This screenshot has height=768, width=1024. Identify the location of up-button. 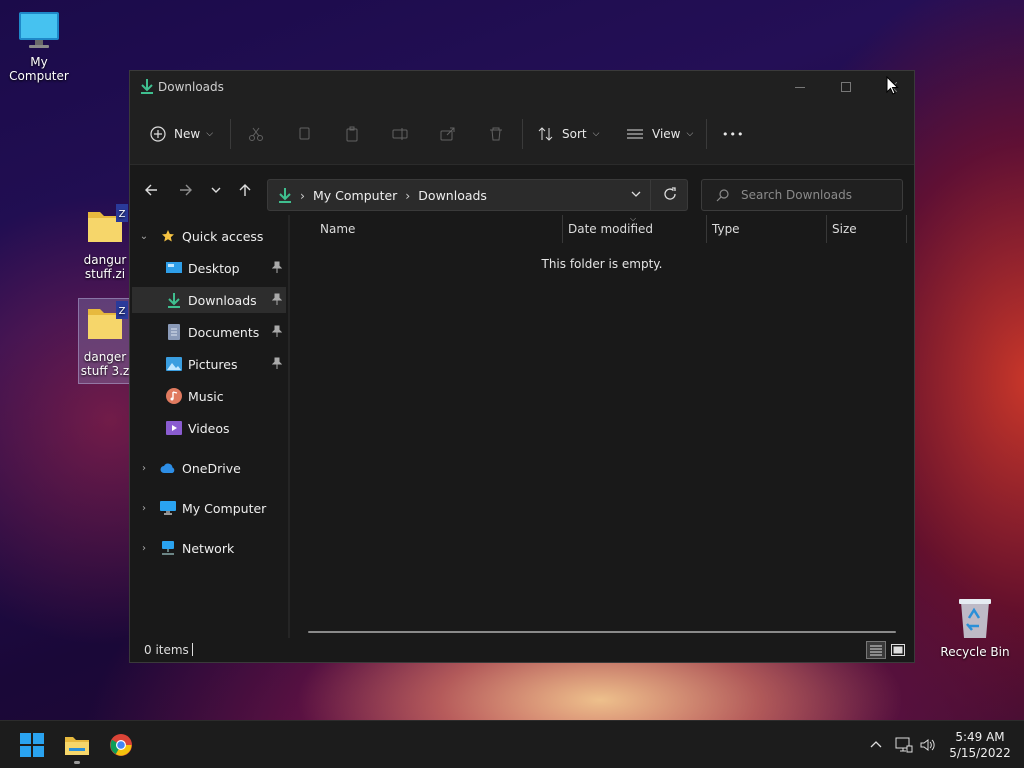
(245, 190).